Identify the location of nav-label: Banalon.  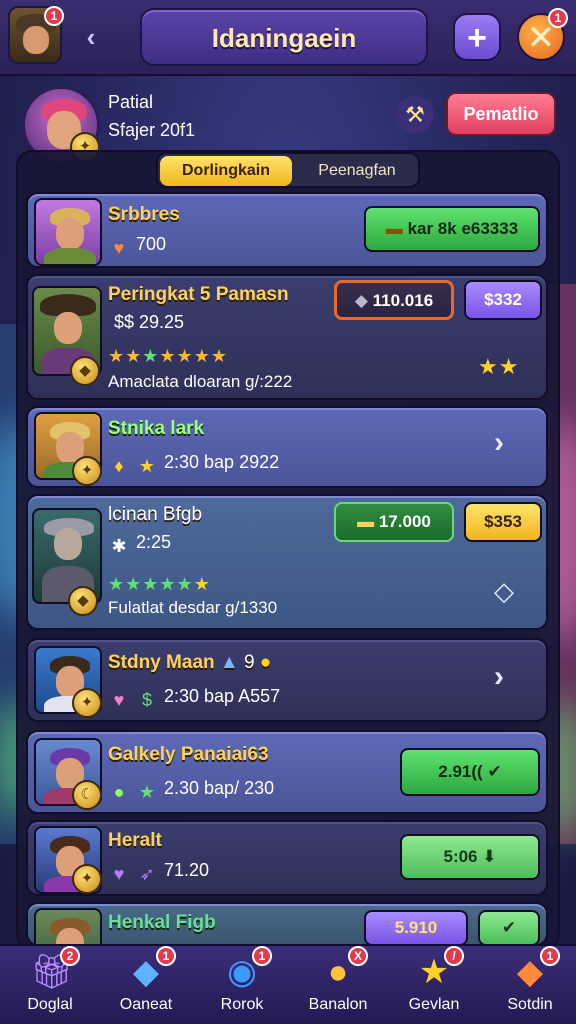
(338, 1004).